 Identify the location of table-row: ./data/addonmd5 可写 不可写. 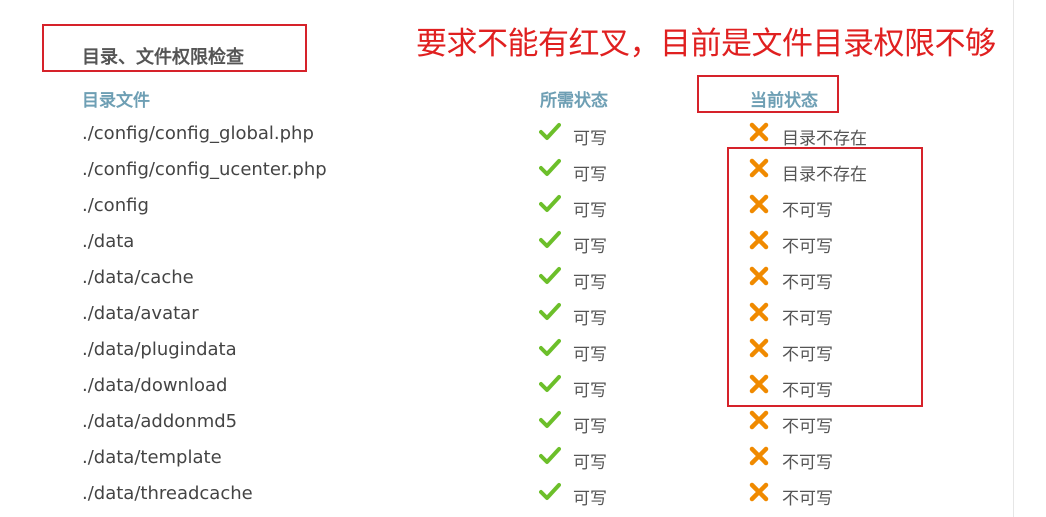
(500, 425).